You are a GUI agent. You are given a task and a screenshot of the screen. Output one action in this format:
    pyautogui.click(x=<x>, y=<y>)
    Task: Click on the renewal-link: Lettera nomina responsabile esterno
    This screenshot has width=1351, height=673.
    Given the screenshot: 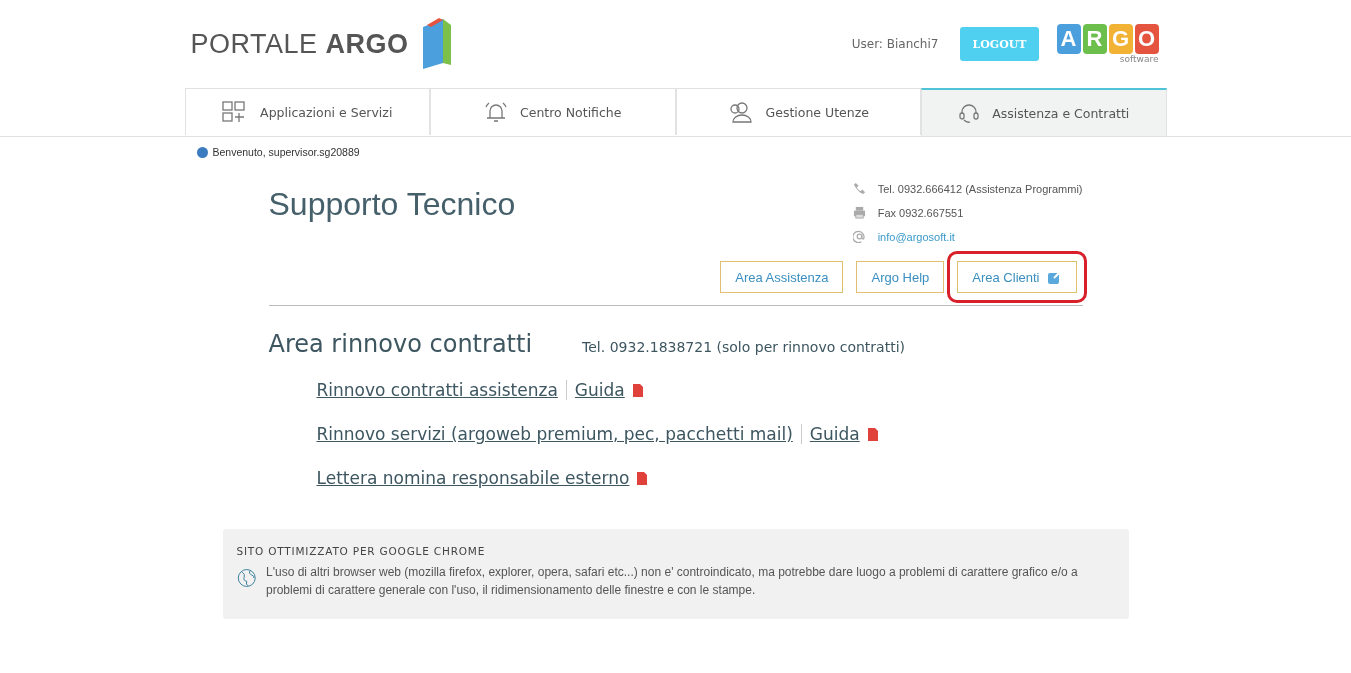 What is the action you would take?
    pyautogui.click(x=473, y=478)
    